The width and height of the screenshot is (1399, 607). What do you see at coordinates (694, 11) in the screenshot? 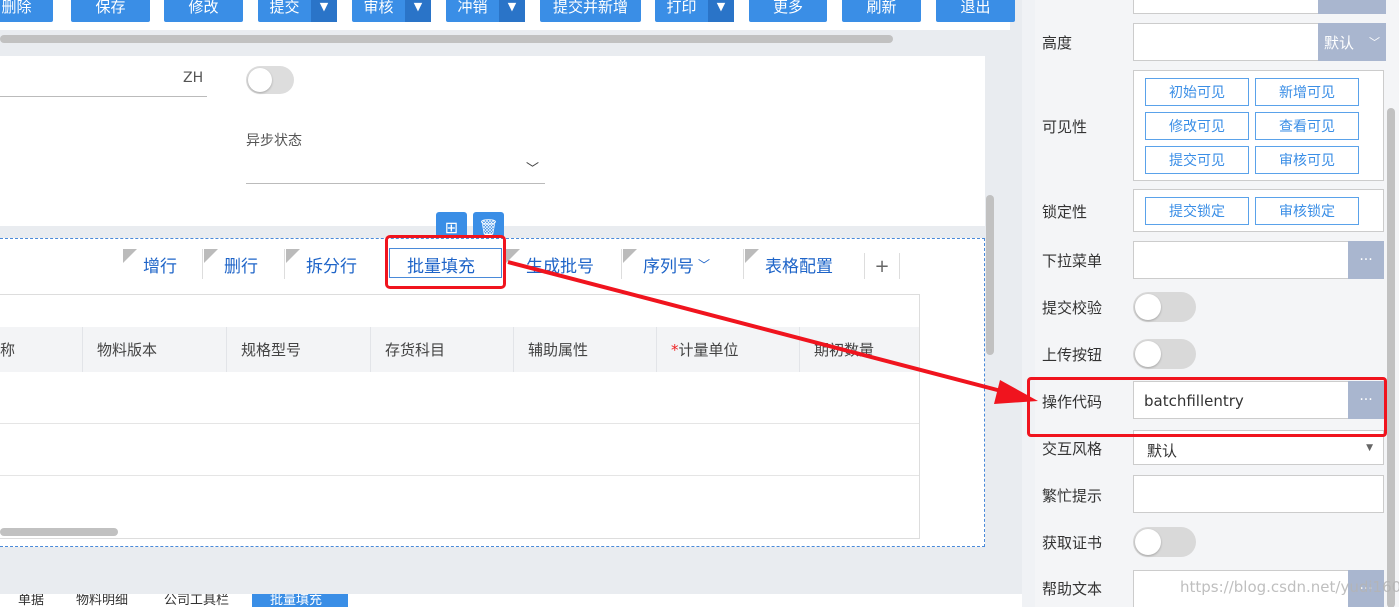
I see `print-button: 打印 ▼` at bounding box center [694, 11].